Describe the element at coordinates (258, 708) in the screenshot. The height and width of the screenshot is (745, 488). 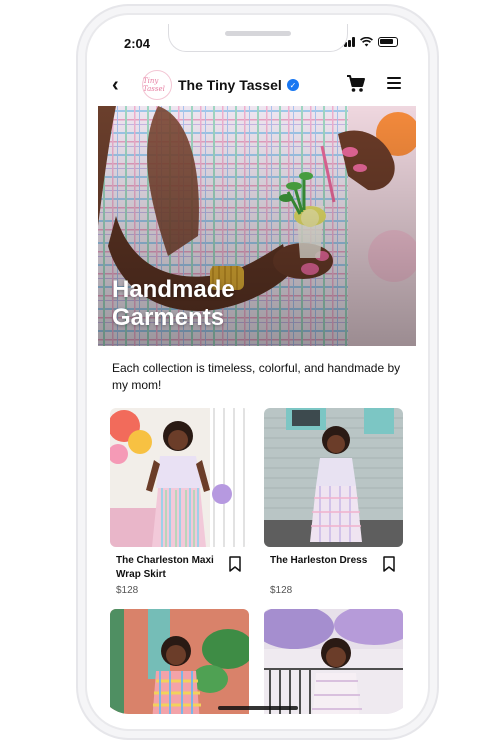
I see `home-indicator` at that location.